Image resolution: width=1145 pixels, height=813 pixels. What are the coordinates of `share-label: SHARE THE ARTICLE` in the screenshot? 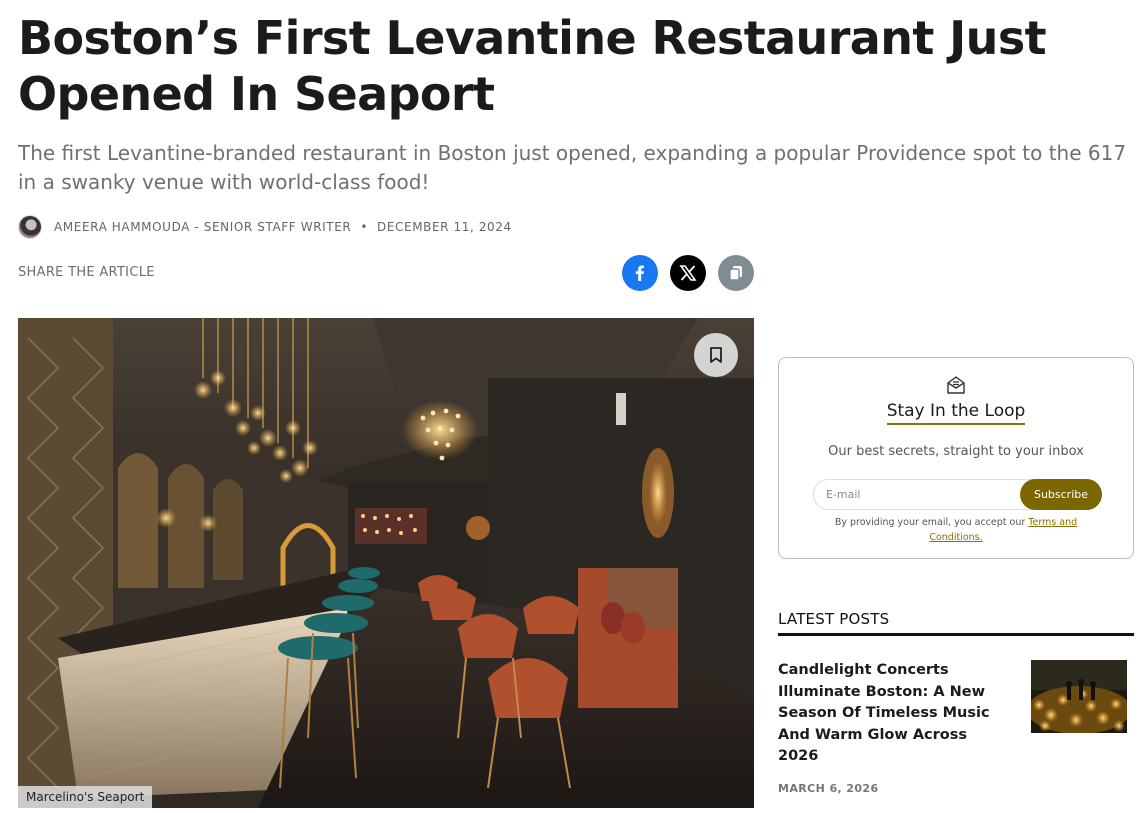 It's located at (86, 272).